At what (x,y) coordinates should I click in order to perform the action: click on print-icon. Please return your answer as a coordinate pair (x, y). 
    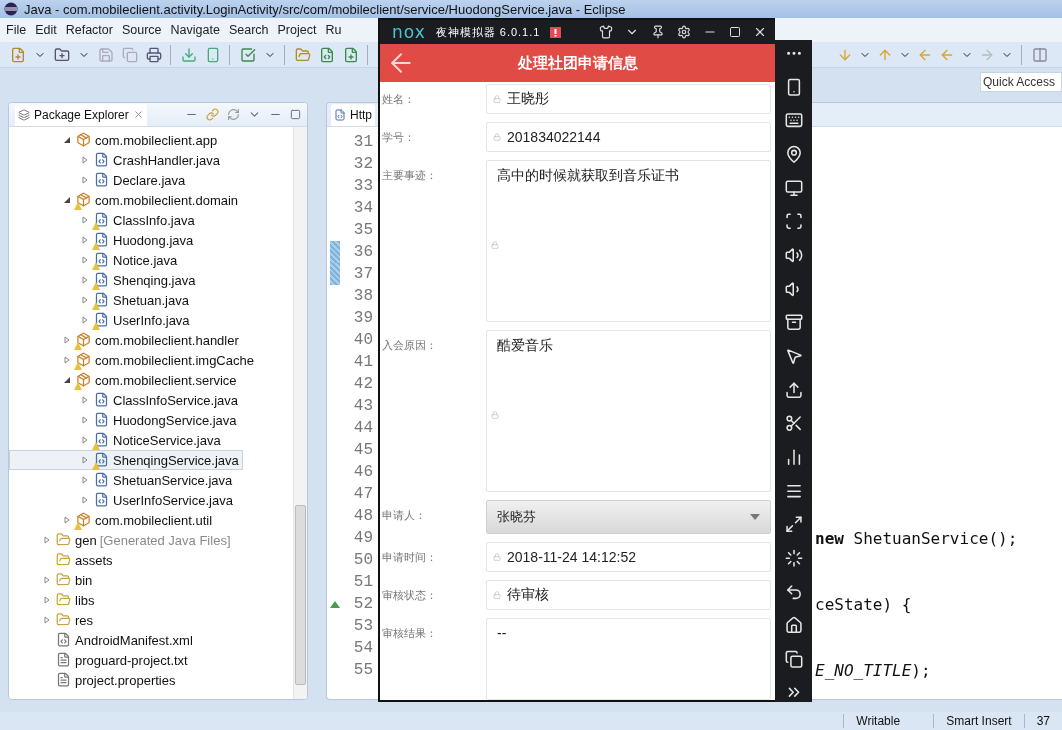
    Looking at the image, I should click on (154, 54).